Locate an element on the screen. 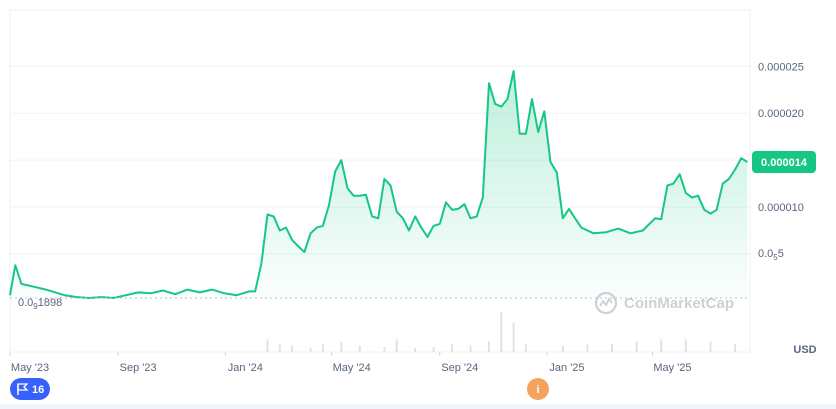  start-price-label: 0.091898 is located at coordinates (40, 304).